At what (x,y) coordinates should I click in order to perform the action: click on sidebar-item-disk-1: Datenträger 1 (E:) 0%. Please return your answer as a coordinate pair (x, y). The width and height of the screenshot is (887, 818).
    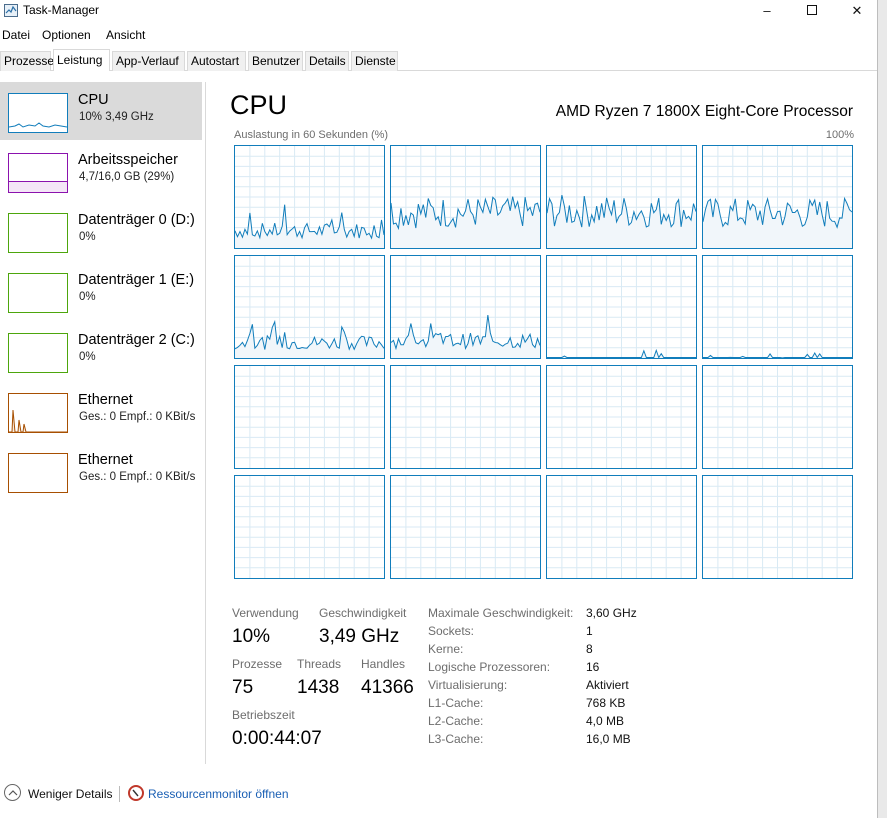
    Looking at the image, I should click on (101, 291).